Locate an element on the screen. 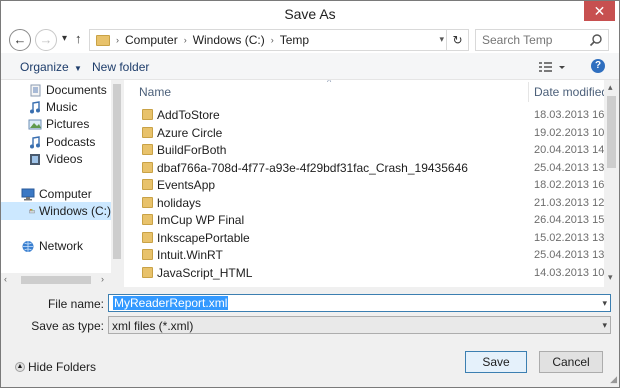 The width and height of the screenshot is (620, 388). title-bar: Save As ✕ is located at coordinates (310, 14).